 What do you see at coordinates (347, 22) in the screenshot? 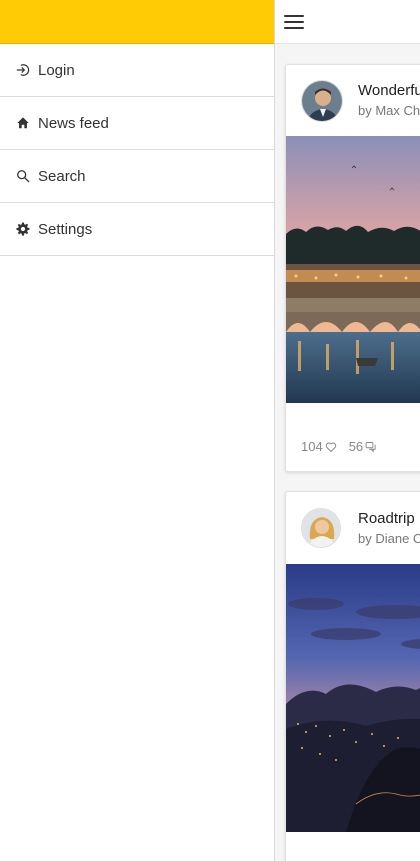
I see `top-bar` at bounding box center [347, 22].